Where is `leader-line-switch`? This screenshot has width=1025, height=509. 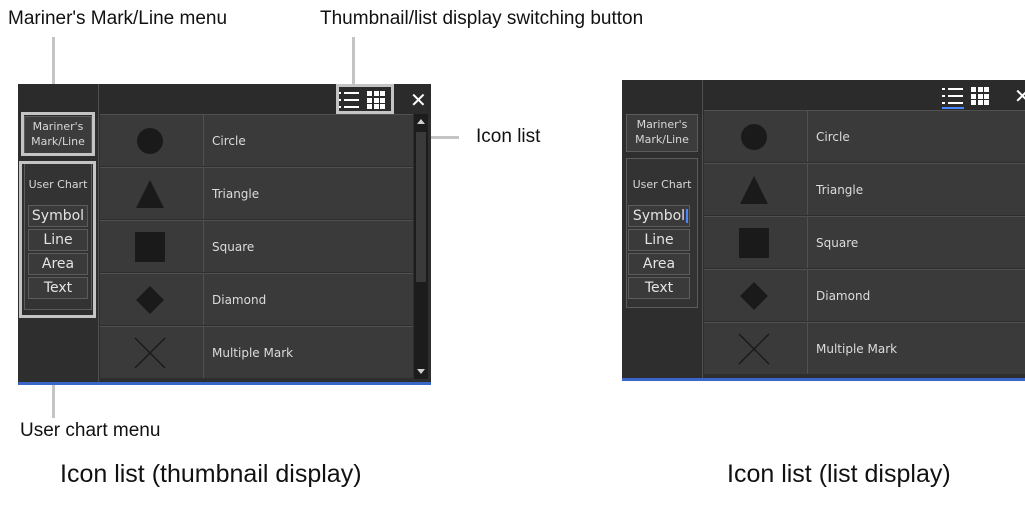
leader-line-switch is located at coordinates (353, 60).